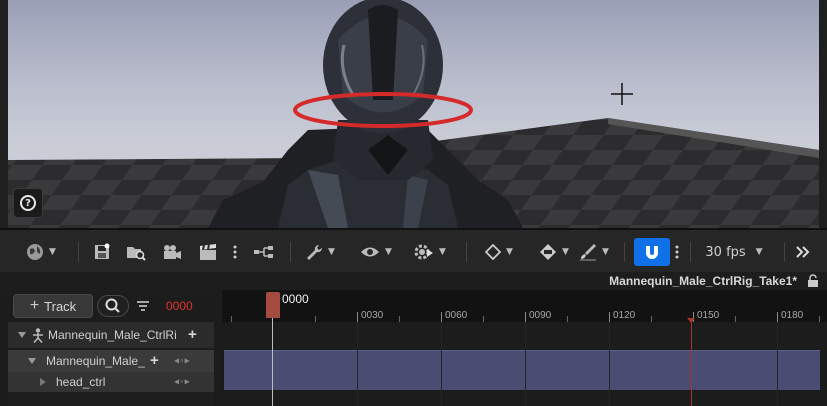 Image resolution: width=827 pixels, height=406 pixels. Describe the element at coordinates (272, 362) in the screenshot. I see `playhead-line` at that location.